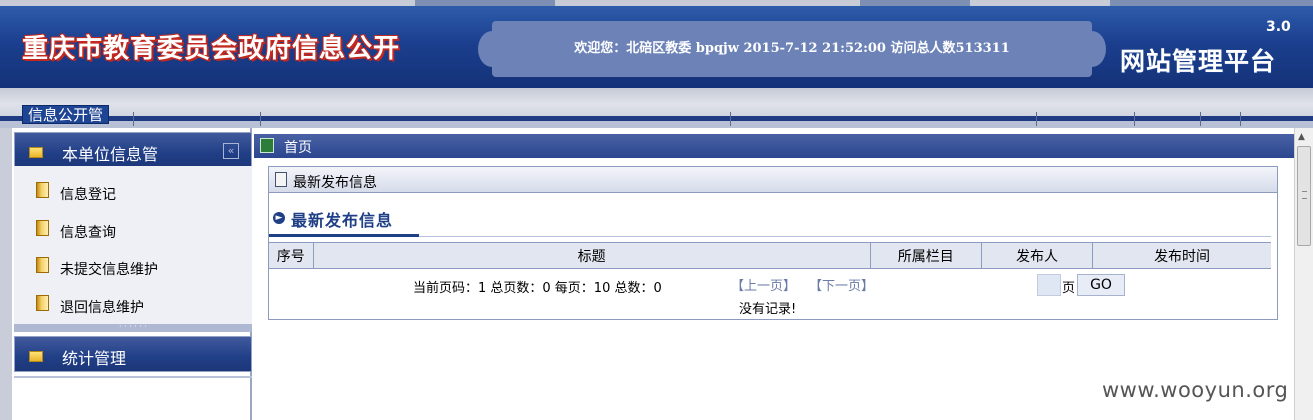 Image resolution: width=1313 pixels, height=420 pixels. I want to click on column-header-category: 所属栏目, so click(926, 255).